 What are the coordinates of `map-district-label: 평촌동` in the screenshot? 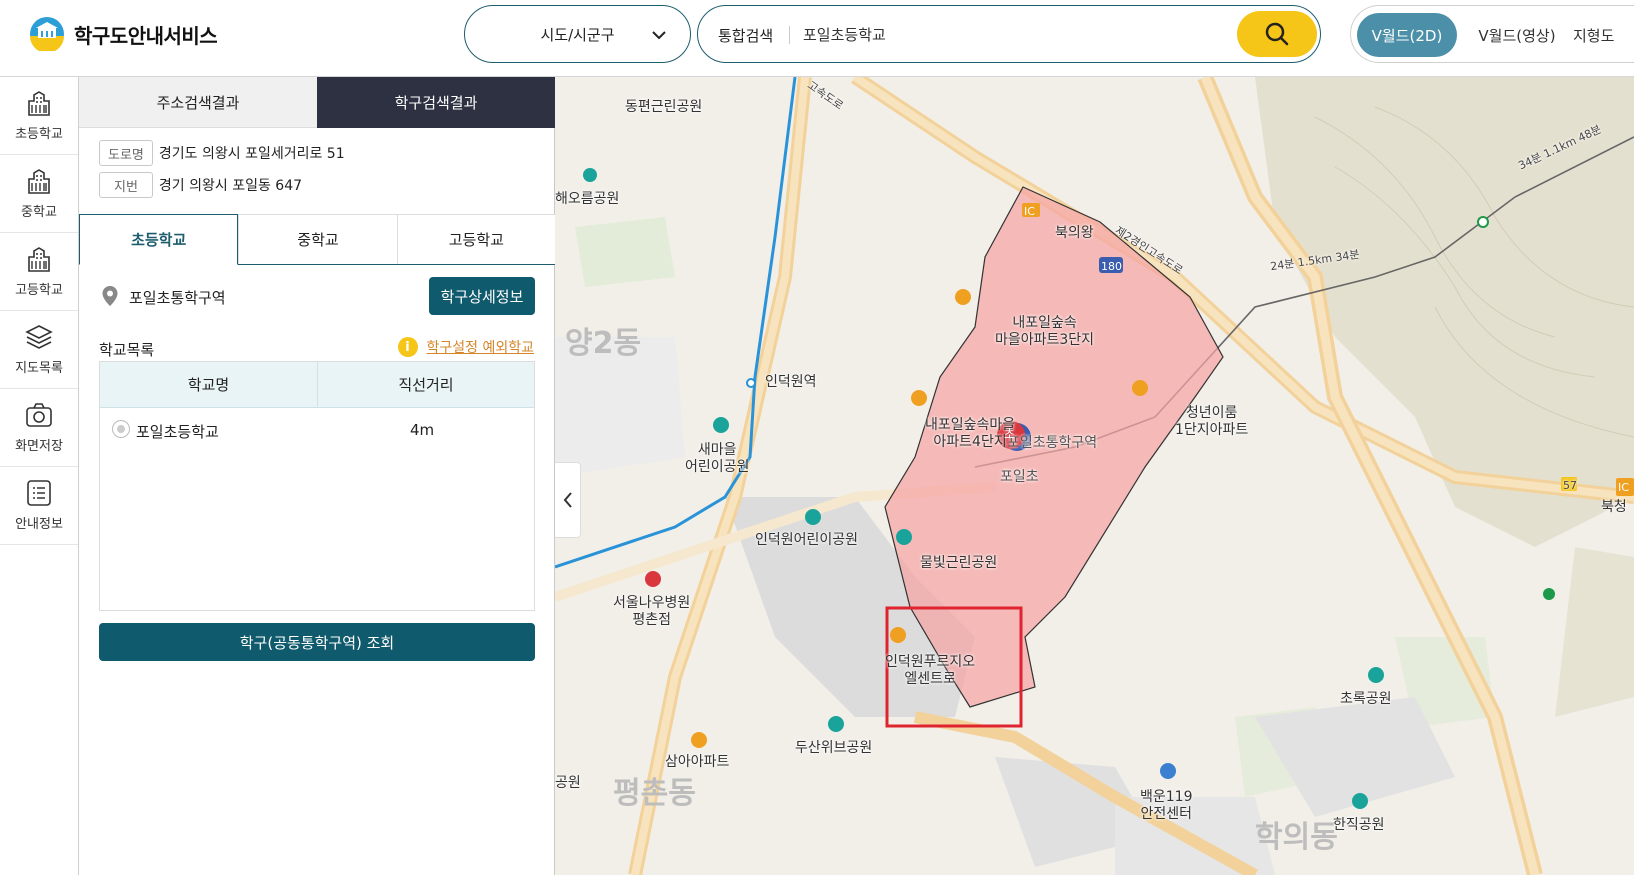 It's located at (654, 793).